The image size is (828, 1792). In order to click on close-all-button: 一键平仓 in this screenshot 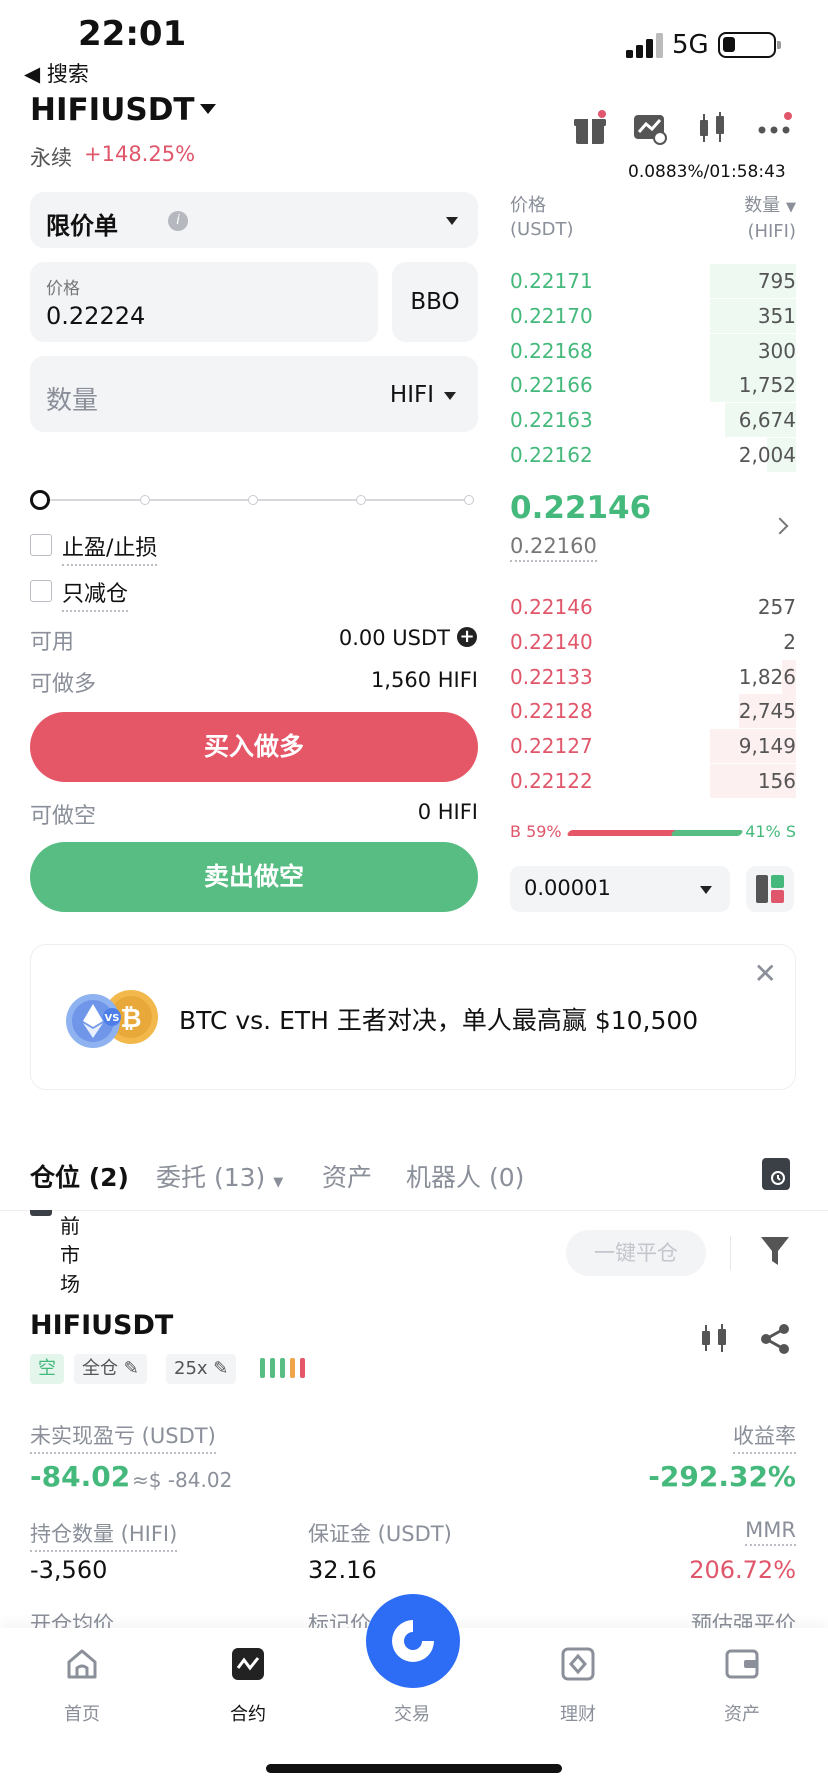, I will do `click(636, 1253)`.